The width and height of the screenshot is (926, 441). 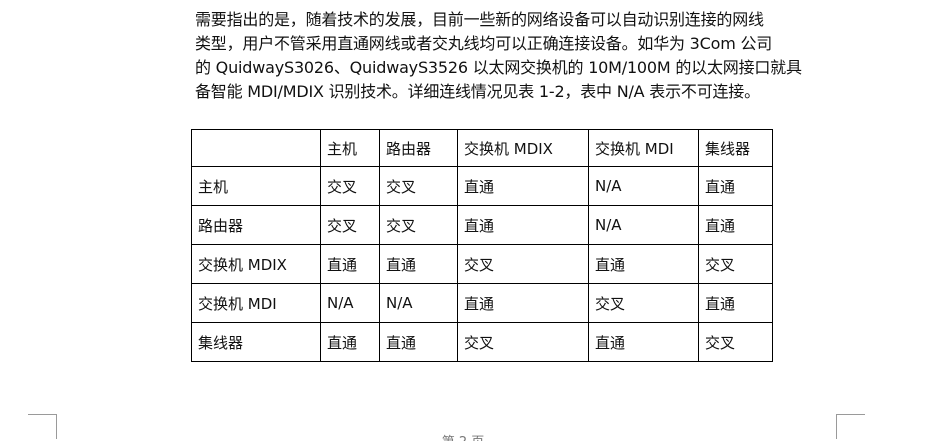 I want to click on table-header-cell: 主机, so click(x=350, y=148).